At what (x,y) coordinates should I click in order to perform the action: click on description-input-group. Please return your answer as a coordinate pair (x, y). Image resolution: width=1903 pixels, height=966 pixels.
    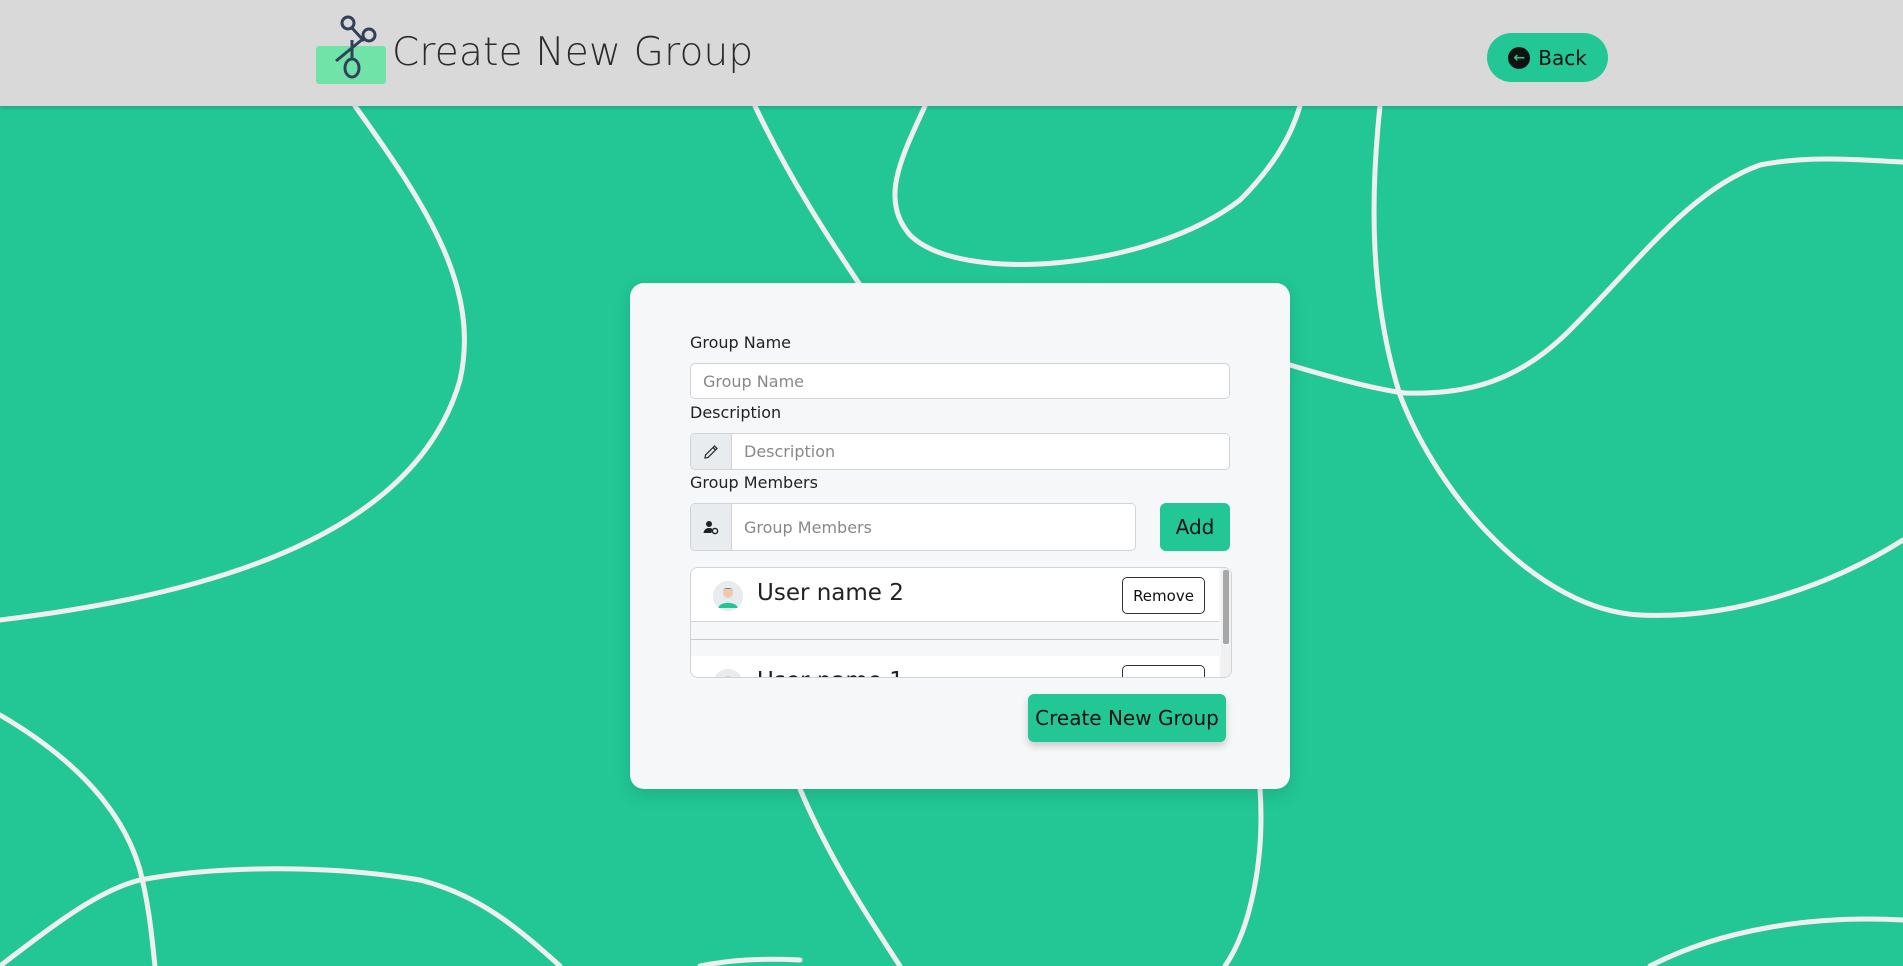
    Looking at the image, I should click on (960, 451).